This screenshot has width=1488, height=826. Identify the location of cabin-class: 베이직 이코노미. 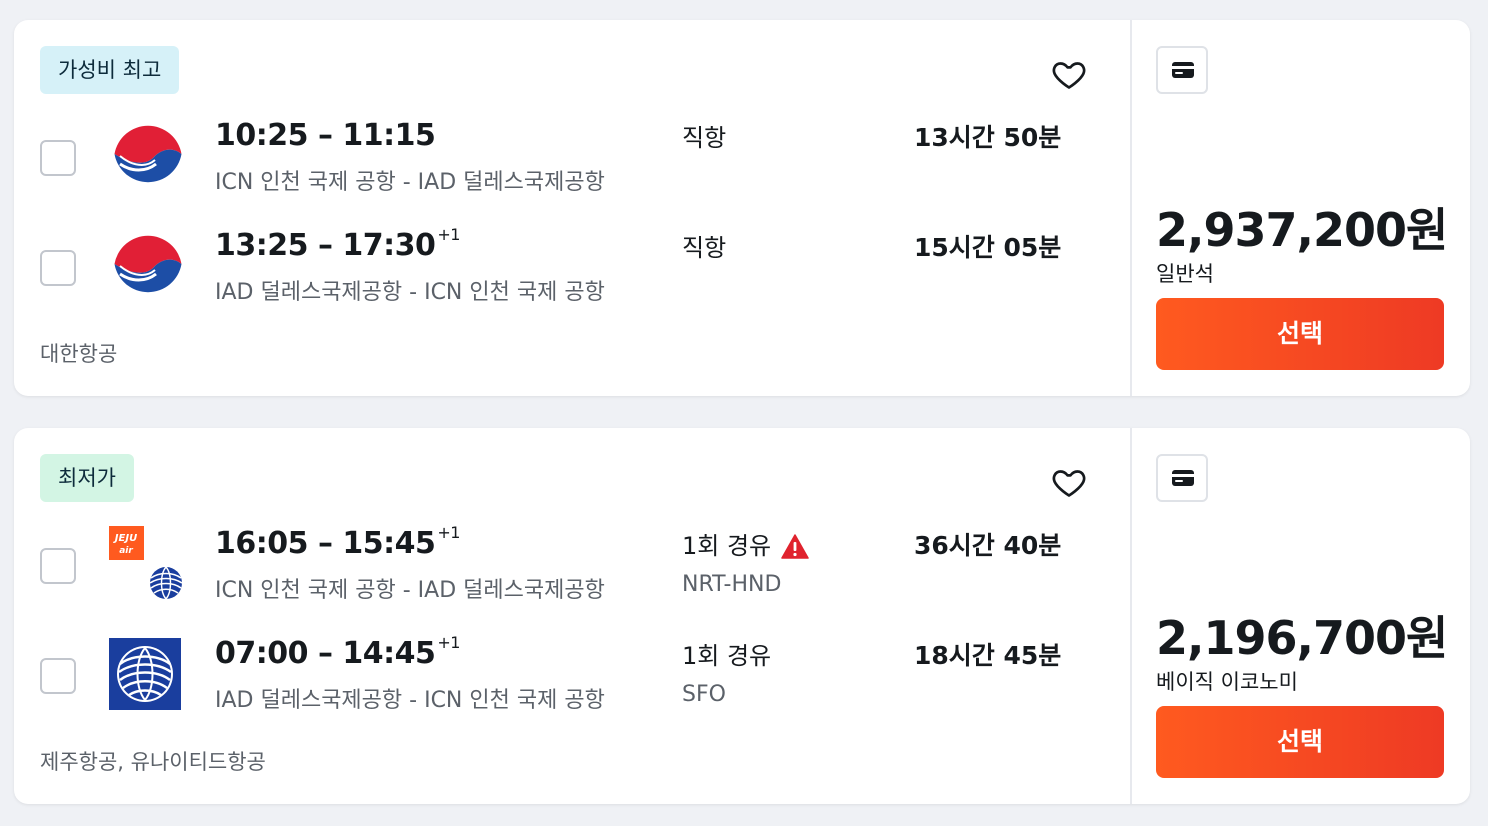
(1227, 682).